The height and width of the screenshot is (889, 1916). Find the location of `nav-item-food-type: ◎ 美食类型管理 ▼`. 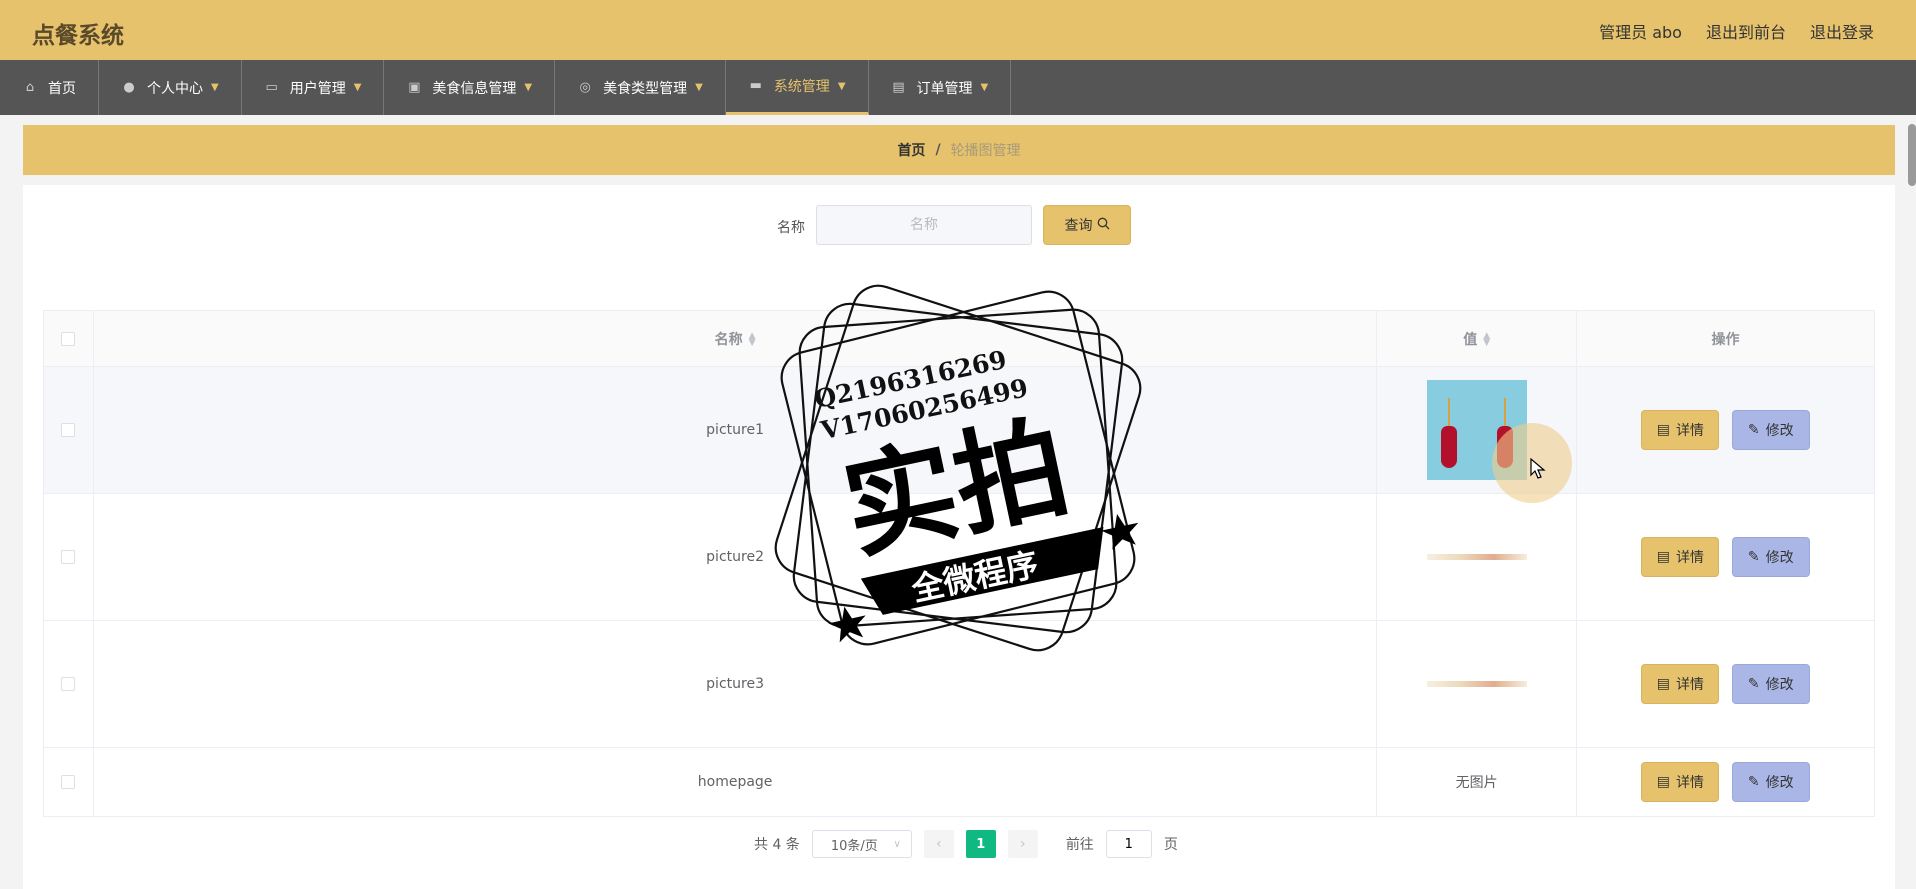

nav-item-food-type: ◎ 美食类型管理 ▼ is located at coordinates (640, 87).